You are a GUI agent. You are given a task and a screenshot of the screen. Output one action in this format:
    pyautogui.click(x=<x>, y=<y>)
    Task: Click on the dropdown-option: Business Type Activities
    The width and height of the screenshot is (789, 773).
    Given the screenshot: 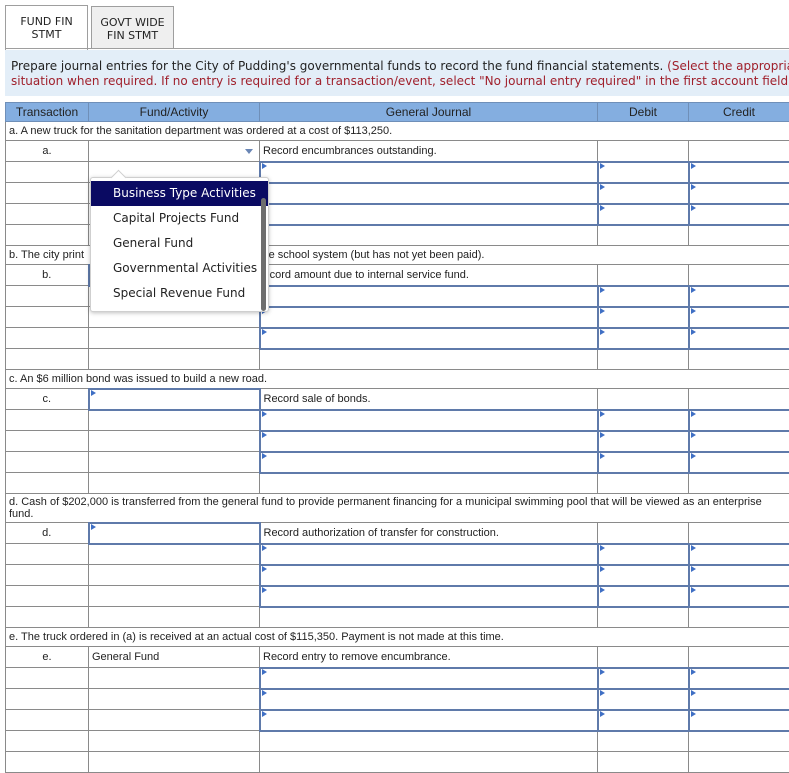 What is the action you would take?
    pyautogui.click(x=179, y=193)
    